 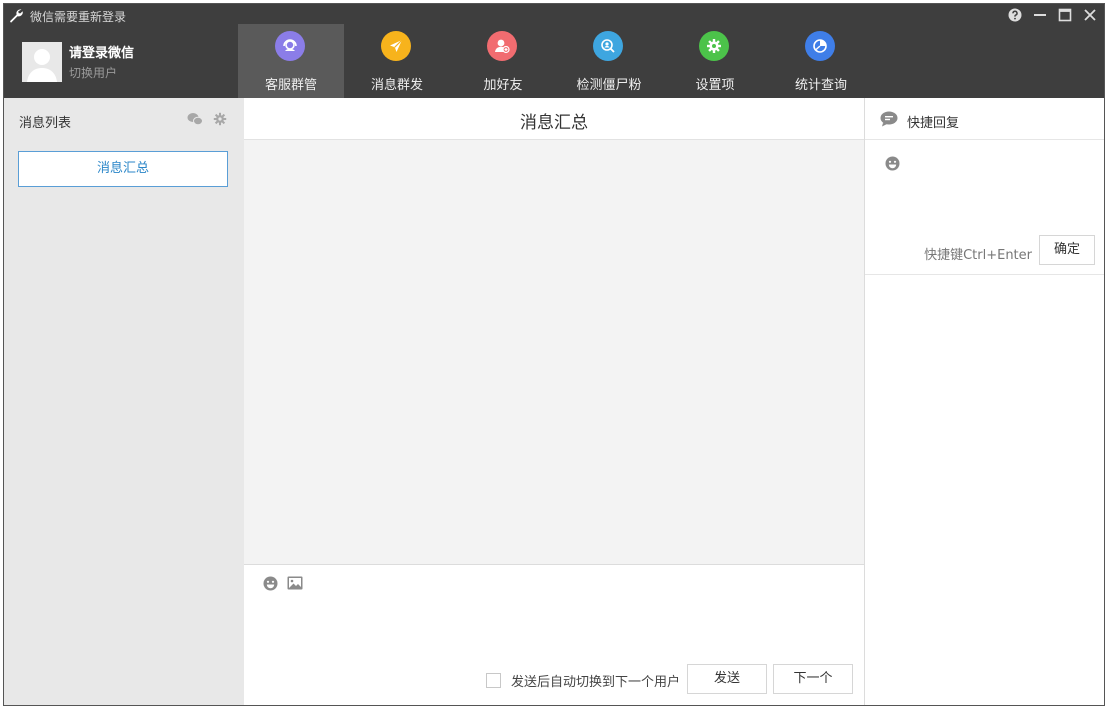 I want to click on confirm-button: 确定, so click(x=1067, y=250).